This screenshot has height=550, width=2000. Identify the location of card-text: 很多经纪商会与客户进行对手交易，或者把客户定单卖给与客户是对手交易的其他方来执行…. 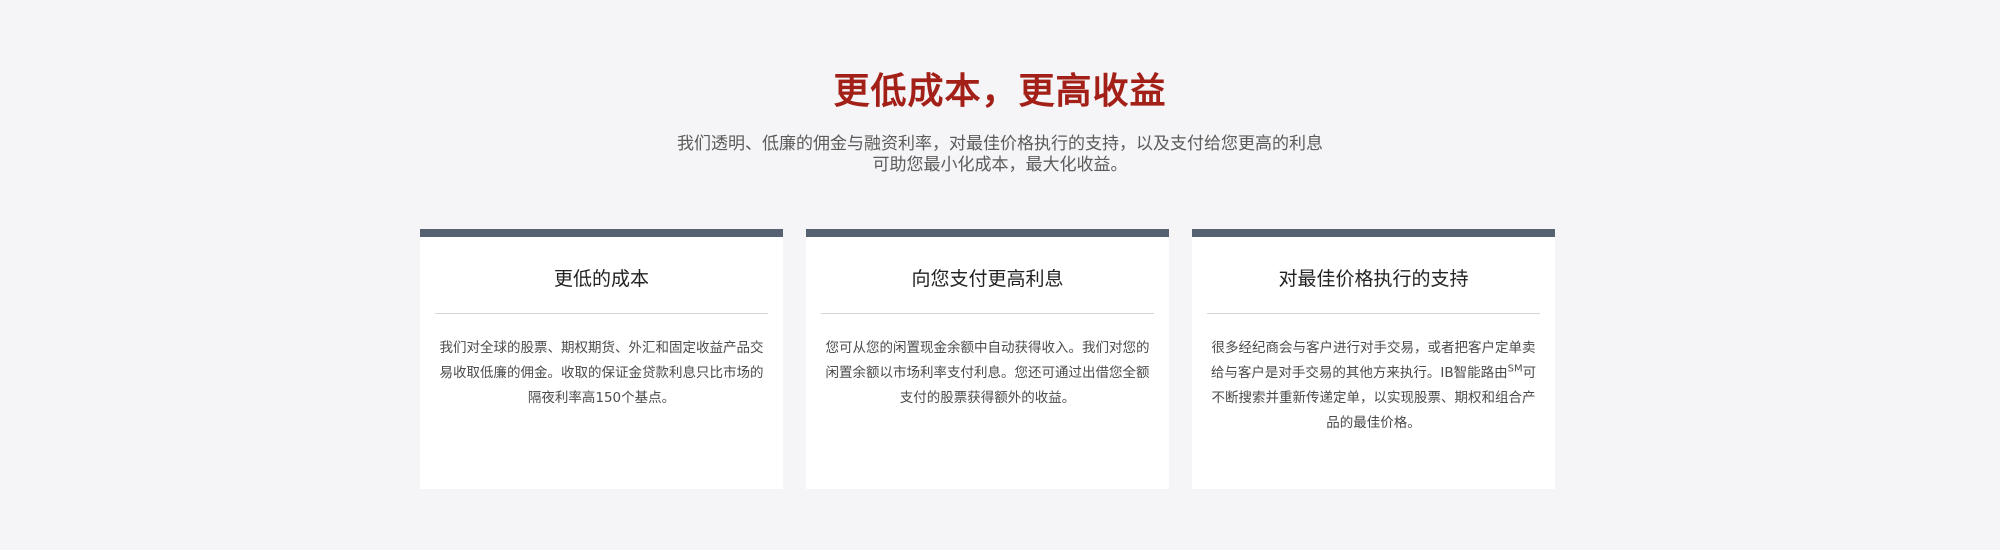
(1373, 386).